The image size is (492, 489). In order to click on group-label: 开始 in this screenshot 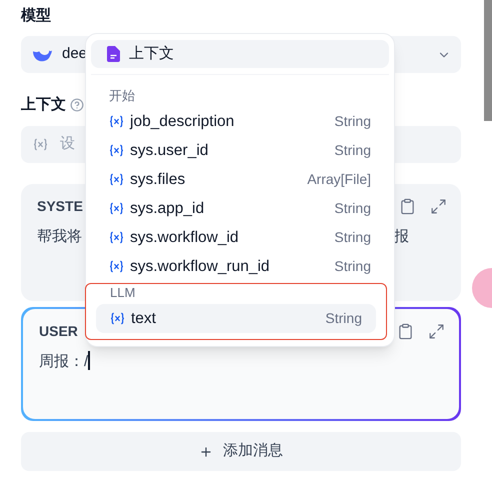, I will do `click(122, 96)`.